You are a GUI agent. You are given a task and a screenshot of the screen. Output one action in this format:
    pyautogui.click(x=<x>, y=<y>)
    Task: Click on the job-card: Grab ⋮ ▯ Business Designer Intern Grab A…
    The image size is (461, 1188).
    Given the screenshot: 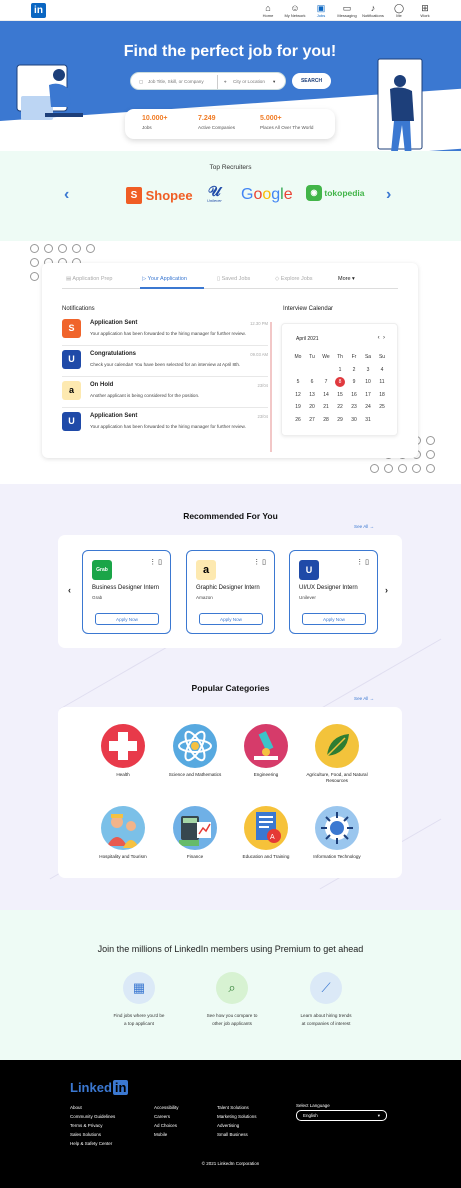 What is the action you would take?
    pyautogui.click(x=126, y=592)
    